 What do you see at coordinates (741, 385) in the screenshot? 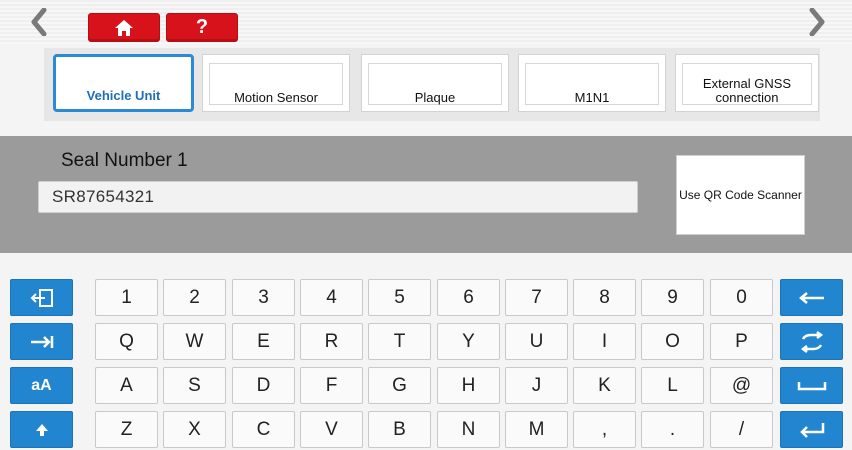
I see `keyboard-key: @` at bounding box center [741, 385].